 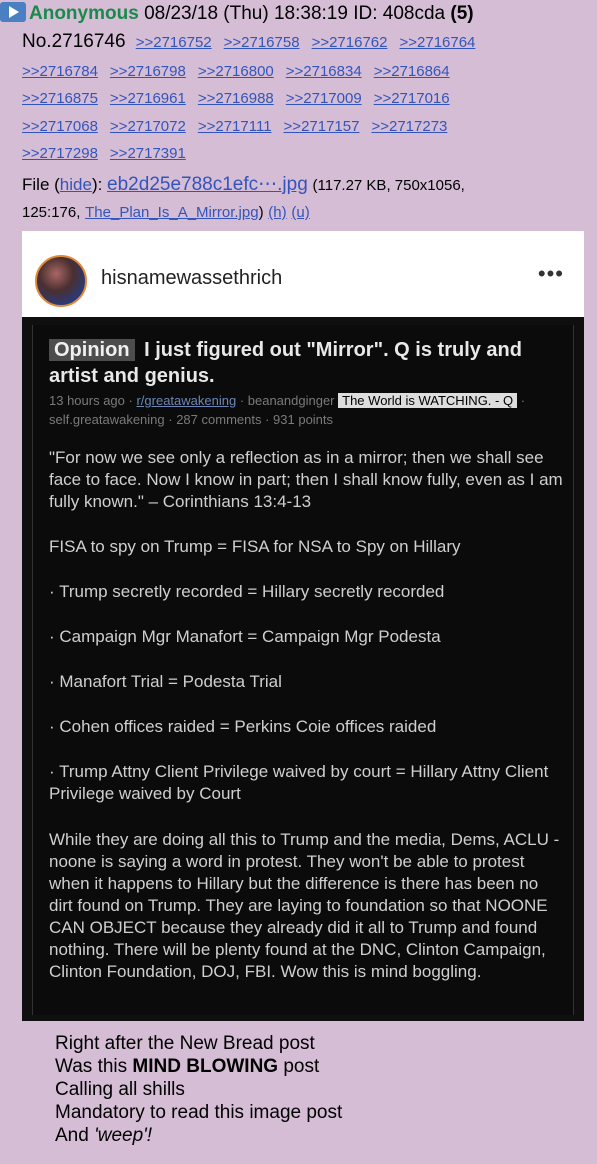 I want to click on reply-link: >>2716961, so click(x=148, y=98).